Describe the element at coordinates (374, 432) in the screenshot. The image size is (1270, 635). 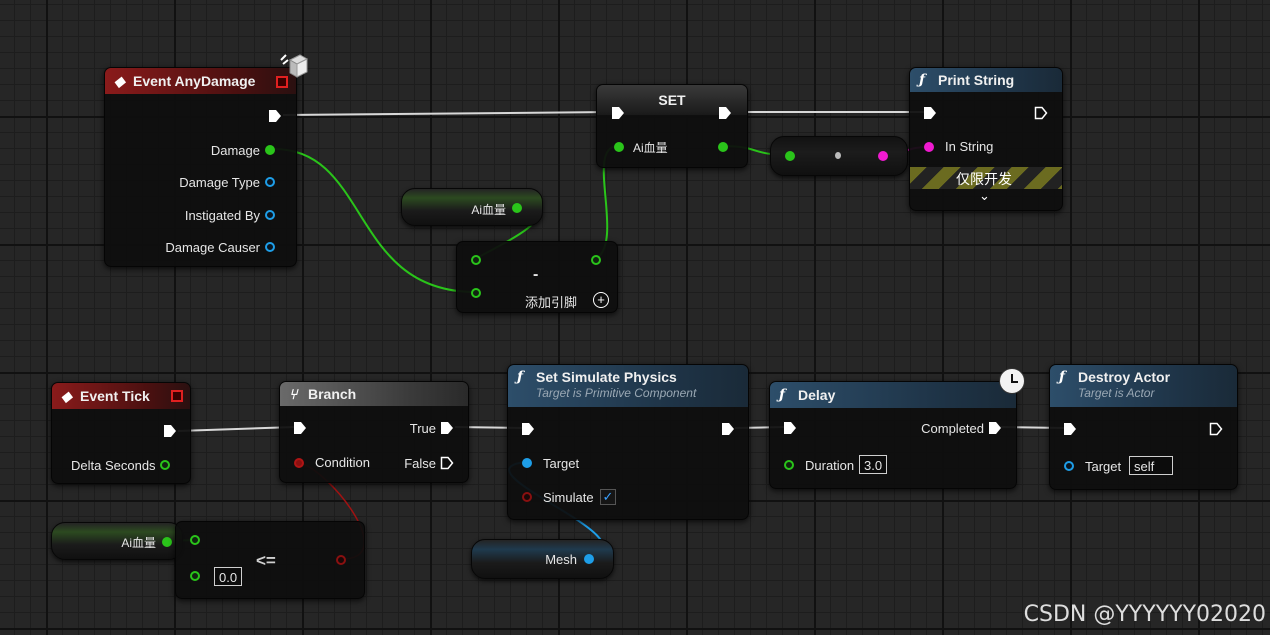
I see `branch-node: ⑂ Branch True Condition False` at that location.